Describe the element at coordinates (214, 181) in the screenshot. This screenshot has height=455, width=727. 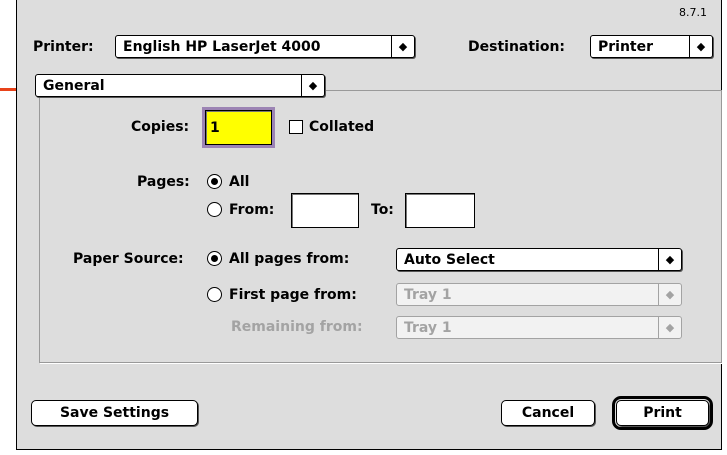
I see `pages-all-radio` at that location.